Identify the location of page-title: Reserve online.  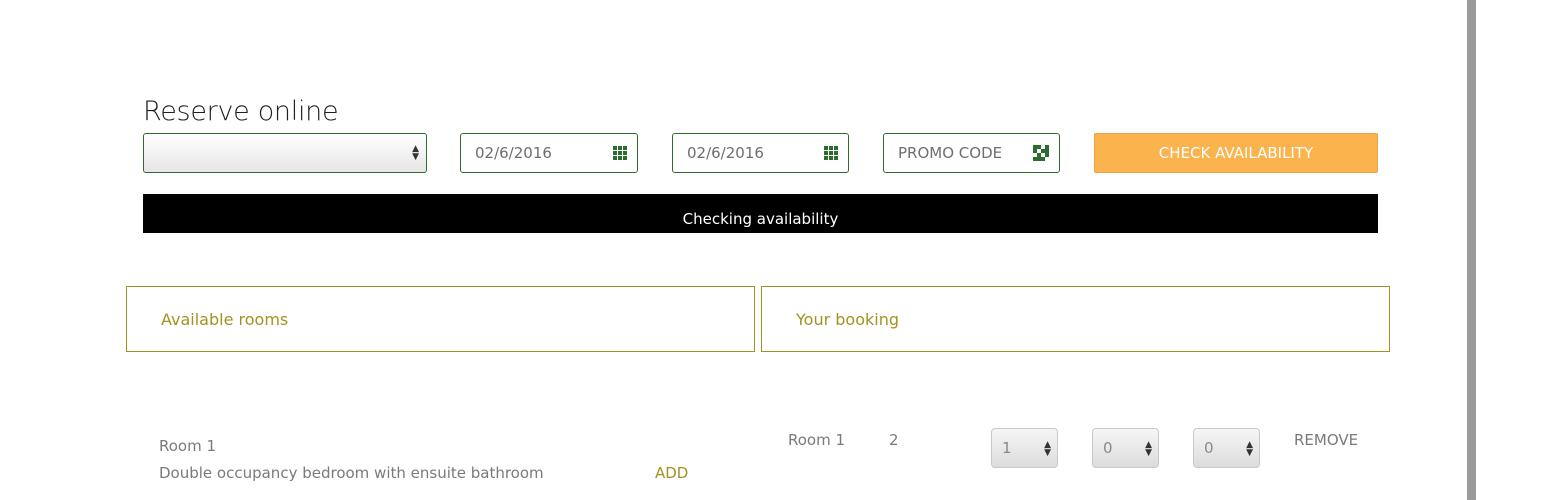
(241, 111).